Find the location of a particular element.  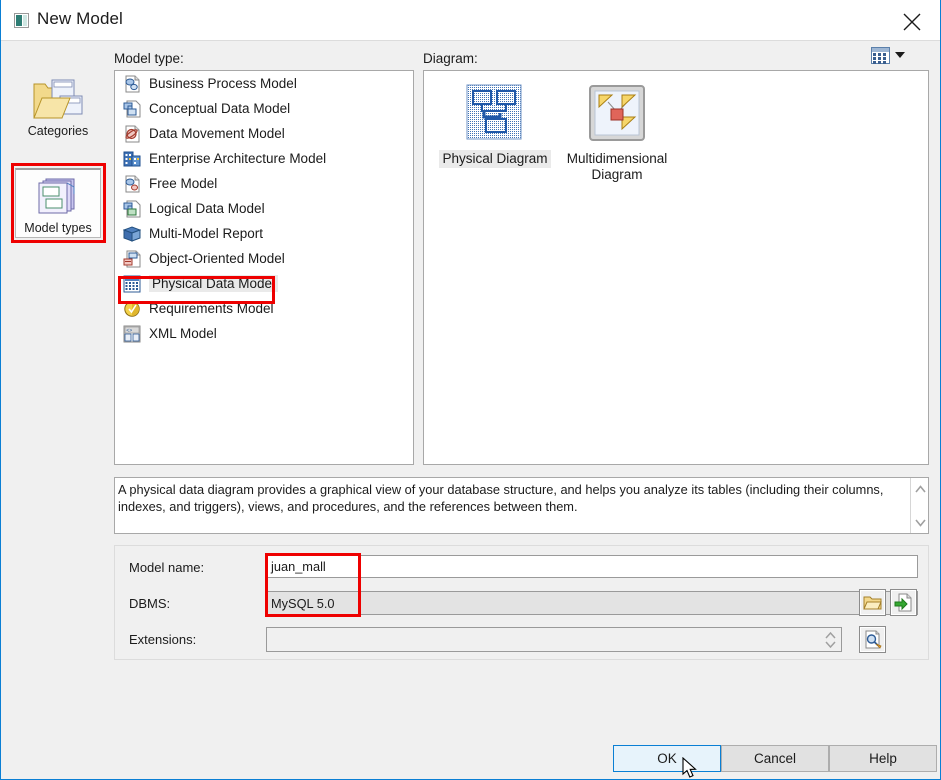

model-type-label: Requirements Model is located at coordinates (211, 308).